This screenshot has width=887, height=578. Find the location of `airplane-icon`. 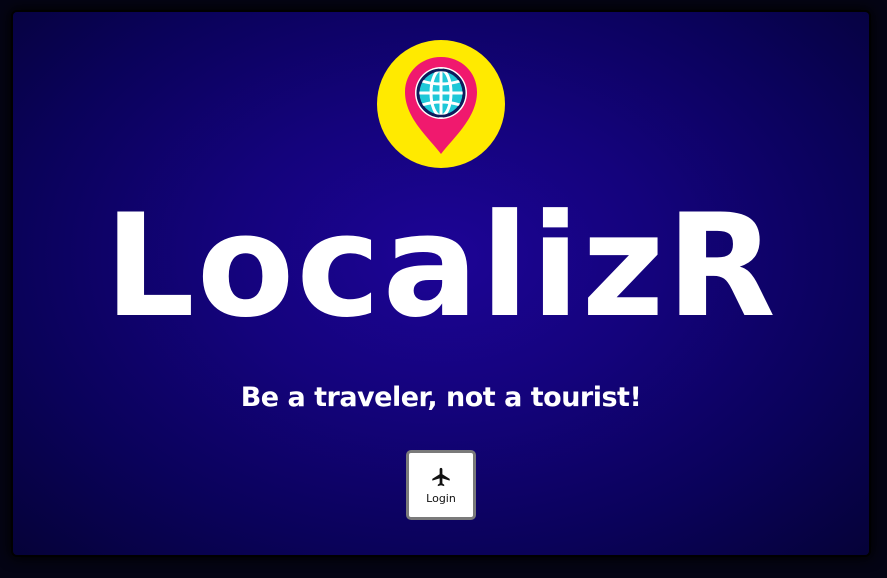

airplane-icon is located at coordinates (441, 477).